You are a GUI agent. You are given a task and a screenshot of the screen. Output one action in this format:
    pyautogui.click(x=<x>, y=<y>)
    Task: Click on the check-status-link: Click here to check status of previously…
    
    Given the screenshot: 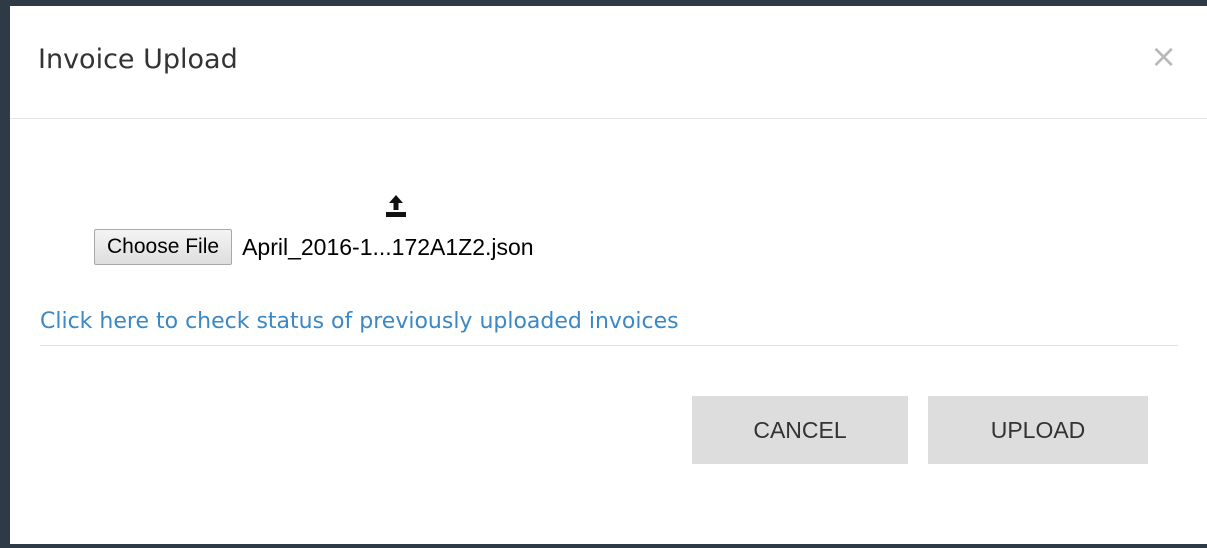 What is the action you would take?
    pyautogui.click(x=359, y=321)
    